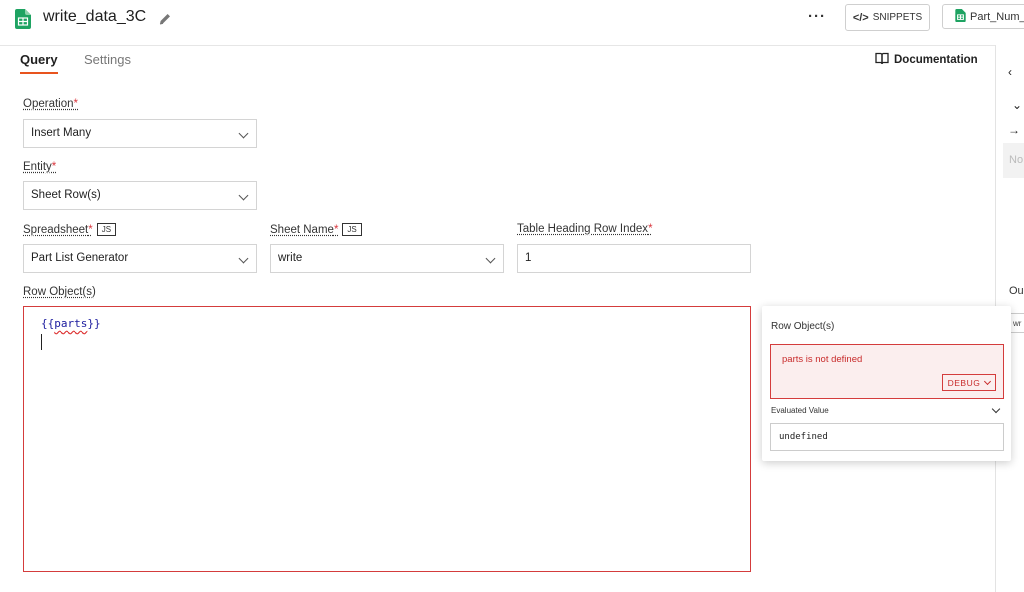 The image size is (1024, 592). I want to click on spreadsheet-select: Part List Generator, so click(140, 258).